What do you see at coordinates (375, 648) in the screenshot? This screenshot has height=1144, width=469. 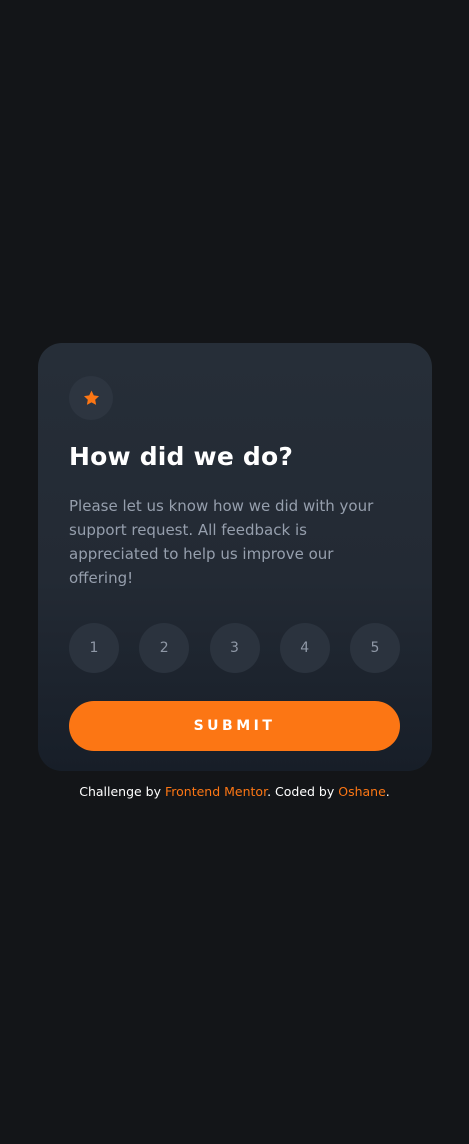 I see `rating-button-5: 5` at bounding box center [375, 648].